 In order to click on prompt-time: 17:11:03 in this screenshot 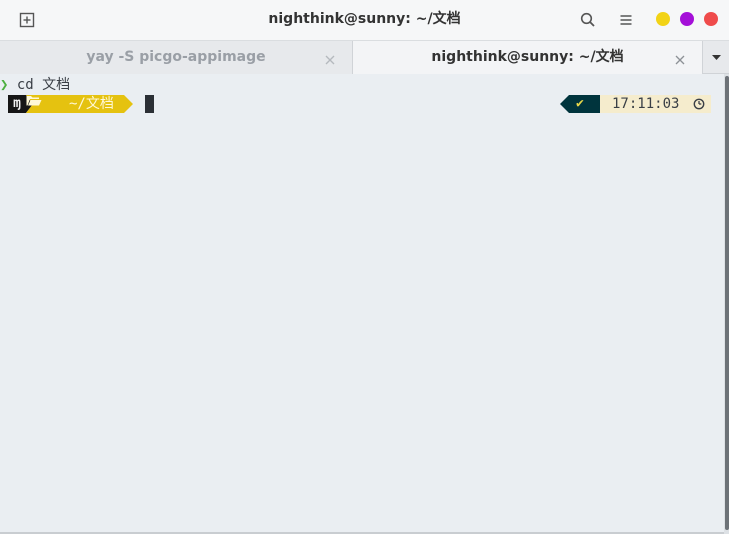, I will do `click(646, 104)`.